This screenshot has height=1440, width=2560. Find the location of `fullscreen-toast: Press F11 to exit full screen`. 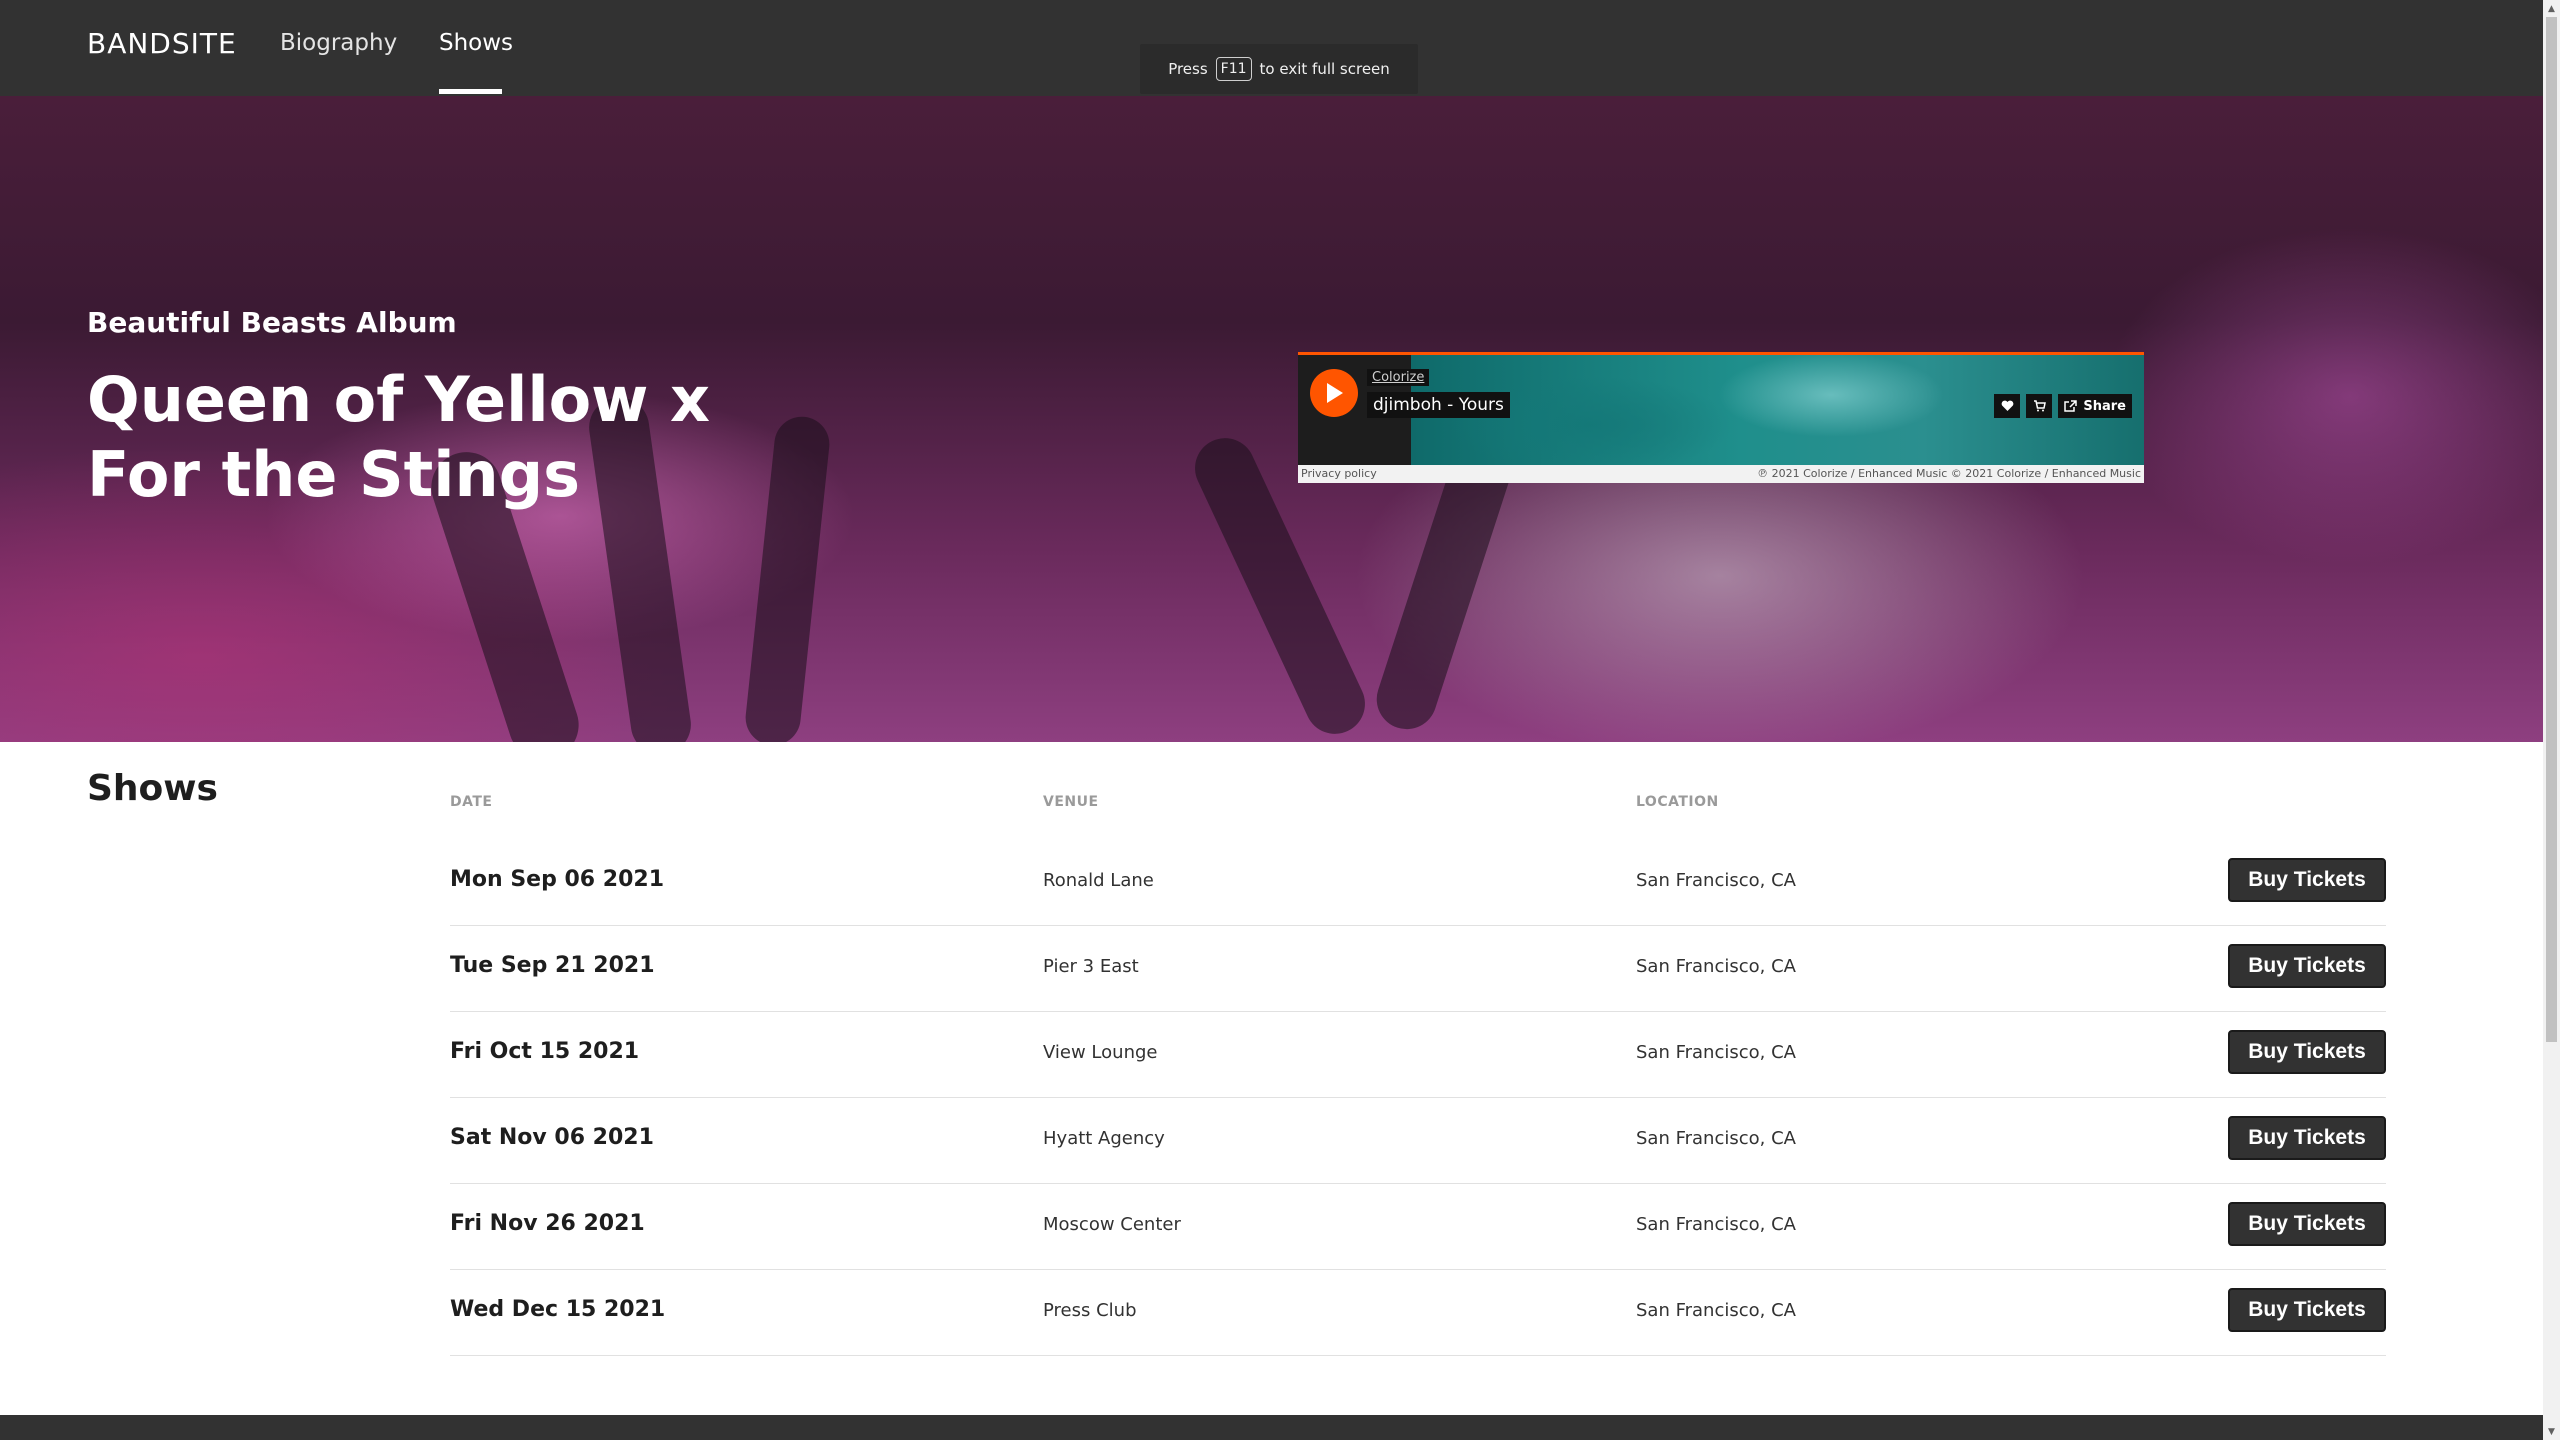

fullscreen-toast: Press F11 to exit full screen is located at coordinates (1279, 69).